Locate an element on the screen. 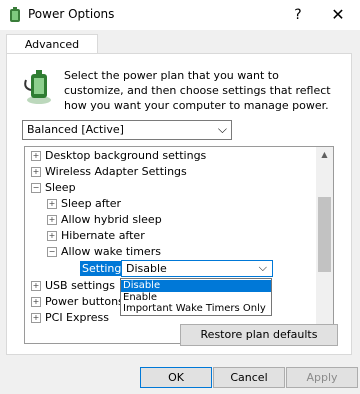 The width and height of the screenshot is (360, 394). scrollbar-thumb is located at coordinates (324, 234).